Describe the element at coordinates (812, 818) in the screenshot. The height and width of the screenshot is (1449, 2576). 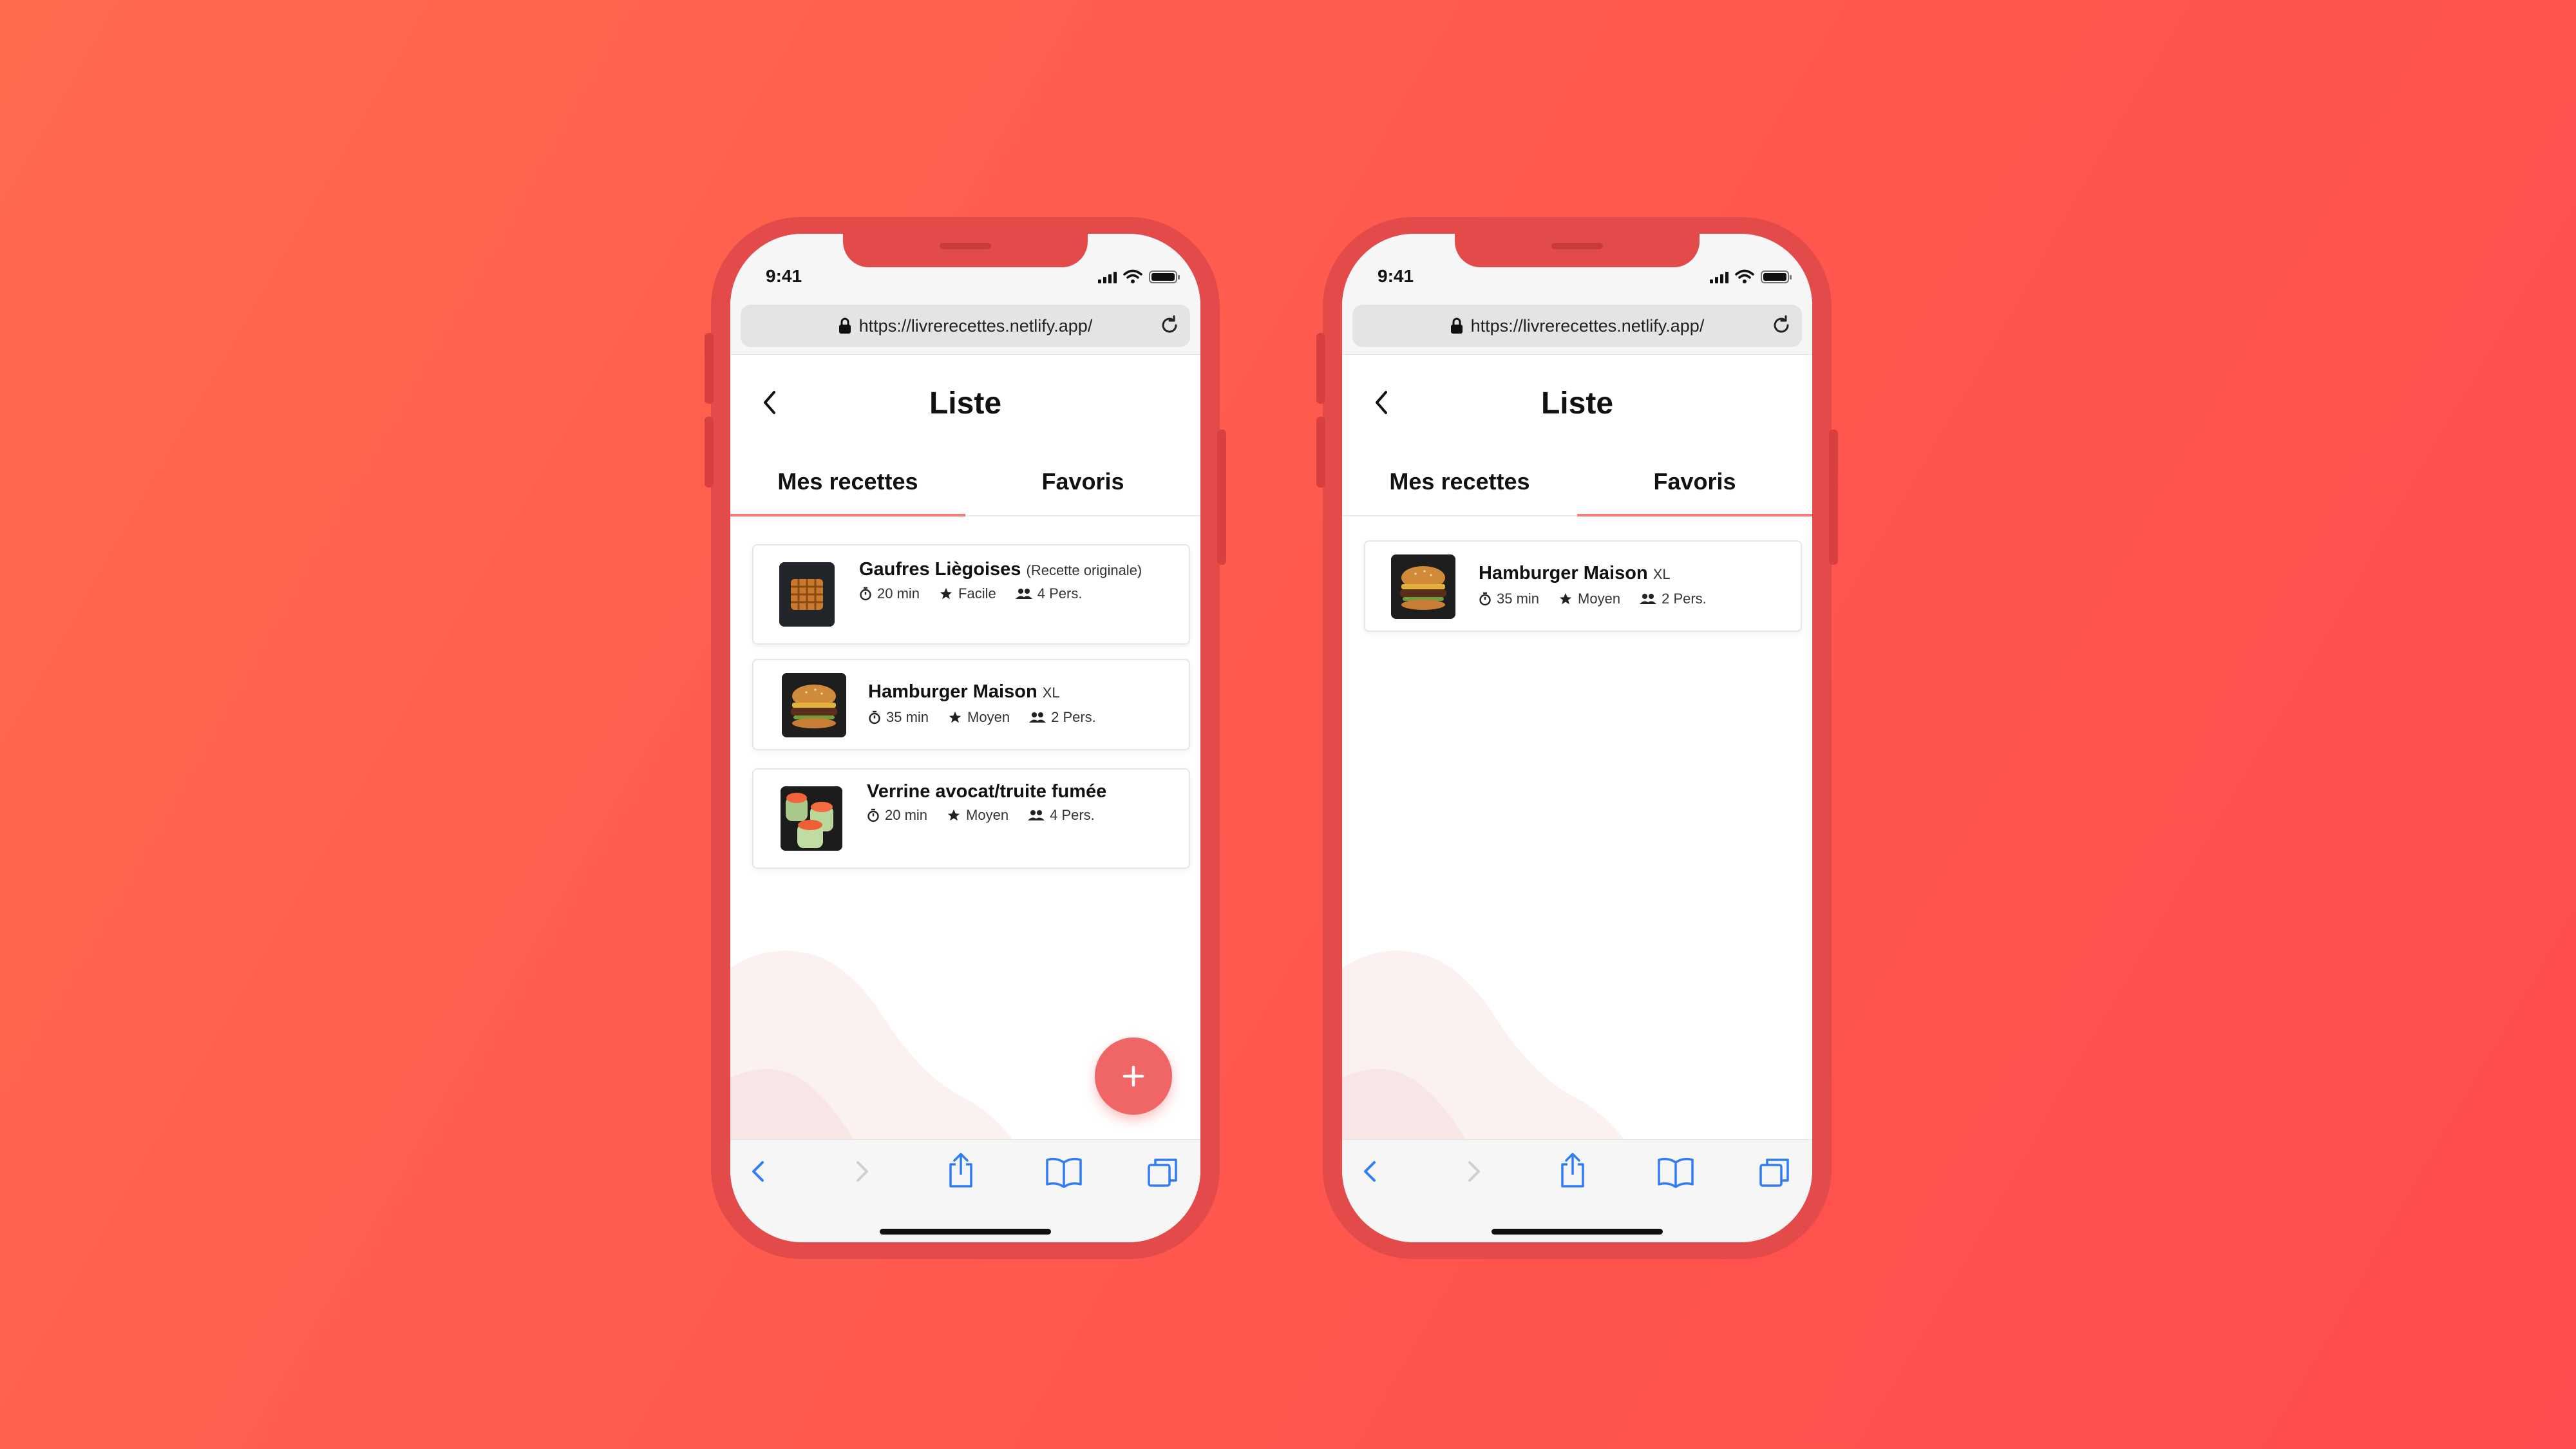
I see `verrine-photo` at that location.